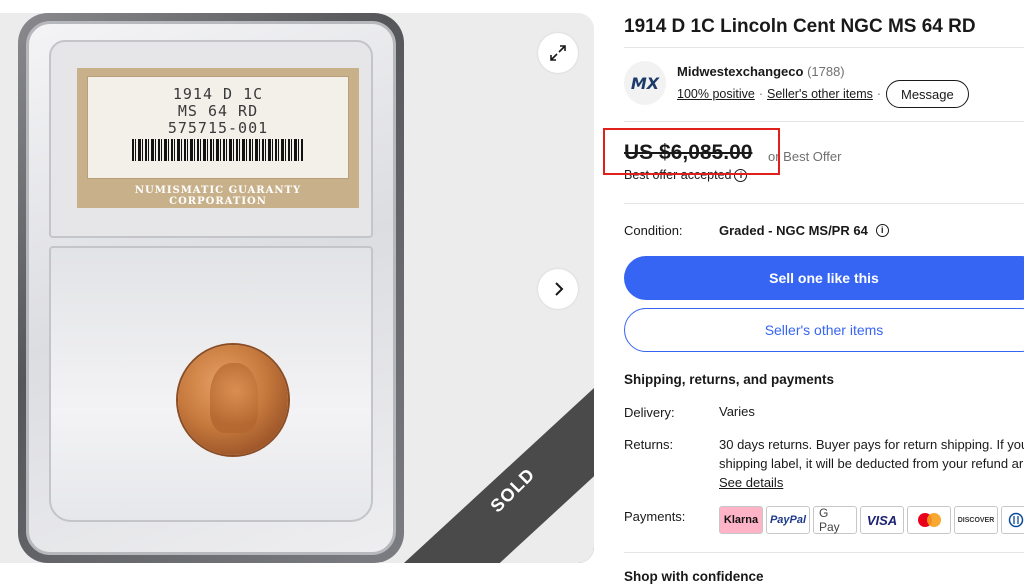 The width and height of the screenshot is (1024, 586). Describe the element at coordinates (233, 400) in the screenshot. I see `coin` at that location.